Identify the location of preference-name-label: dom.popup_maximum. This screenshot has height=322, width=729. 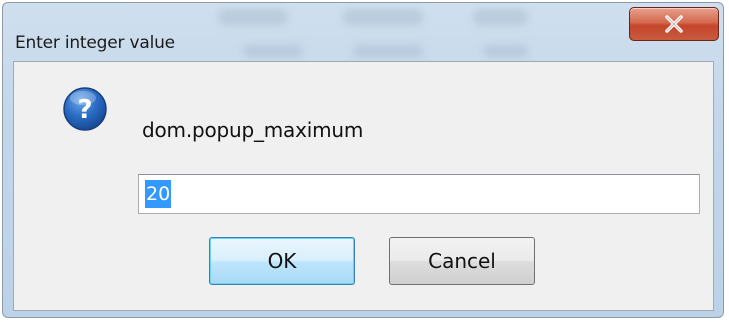
(253, 130).